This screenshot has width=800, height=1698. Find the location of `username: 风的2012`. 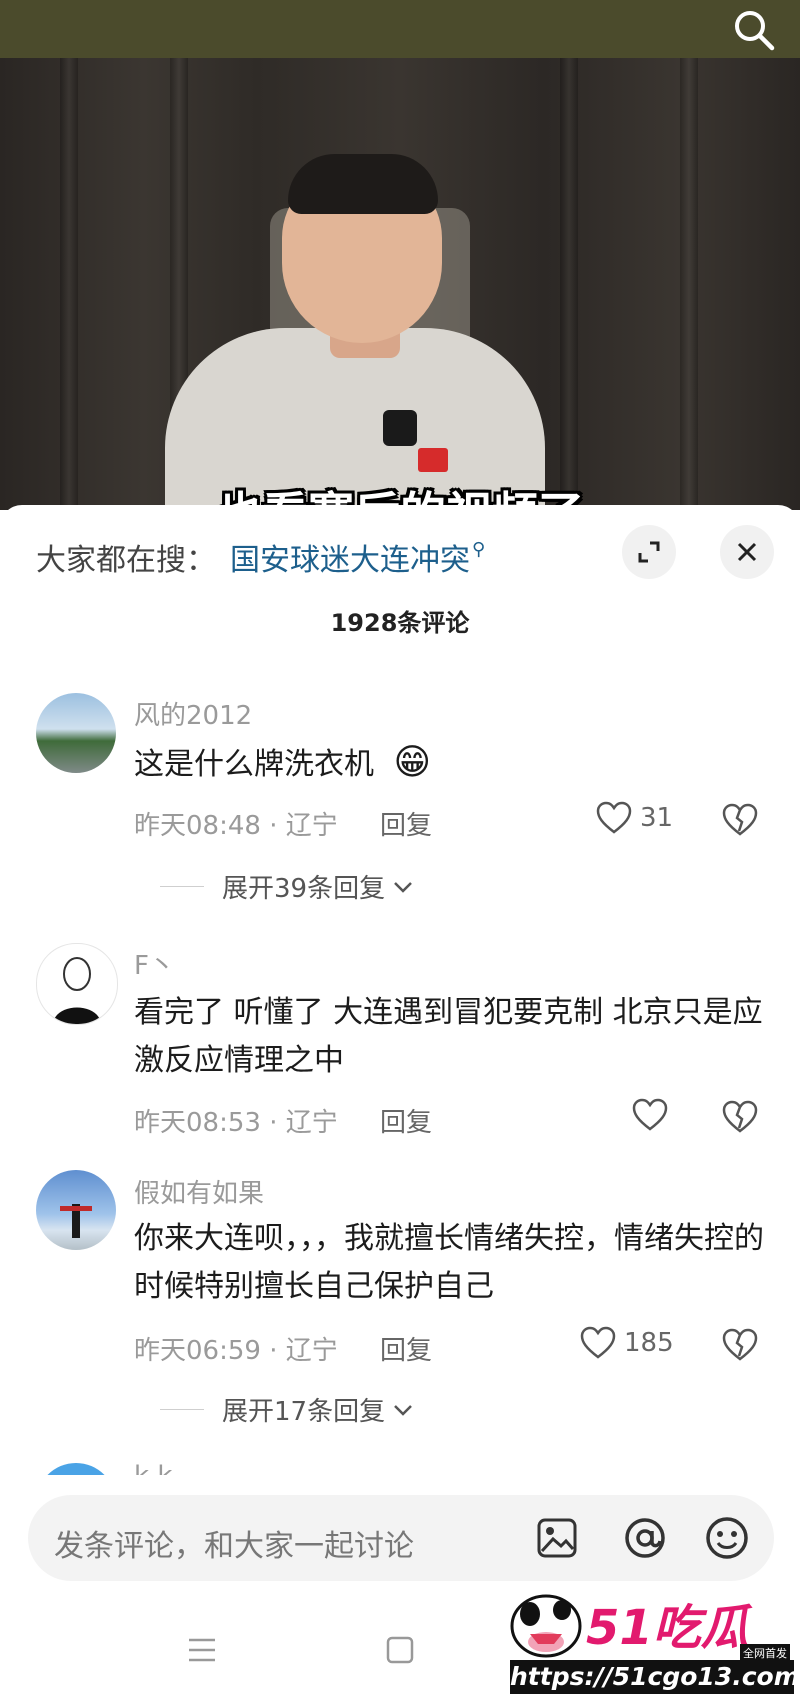

username: 风的2012 is located at coordinates (193, 713).